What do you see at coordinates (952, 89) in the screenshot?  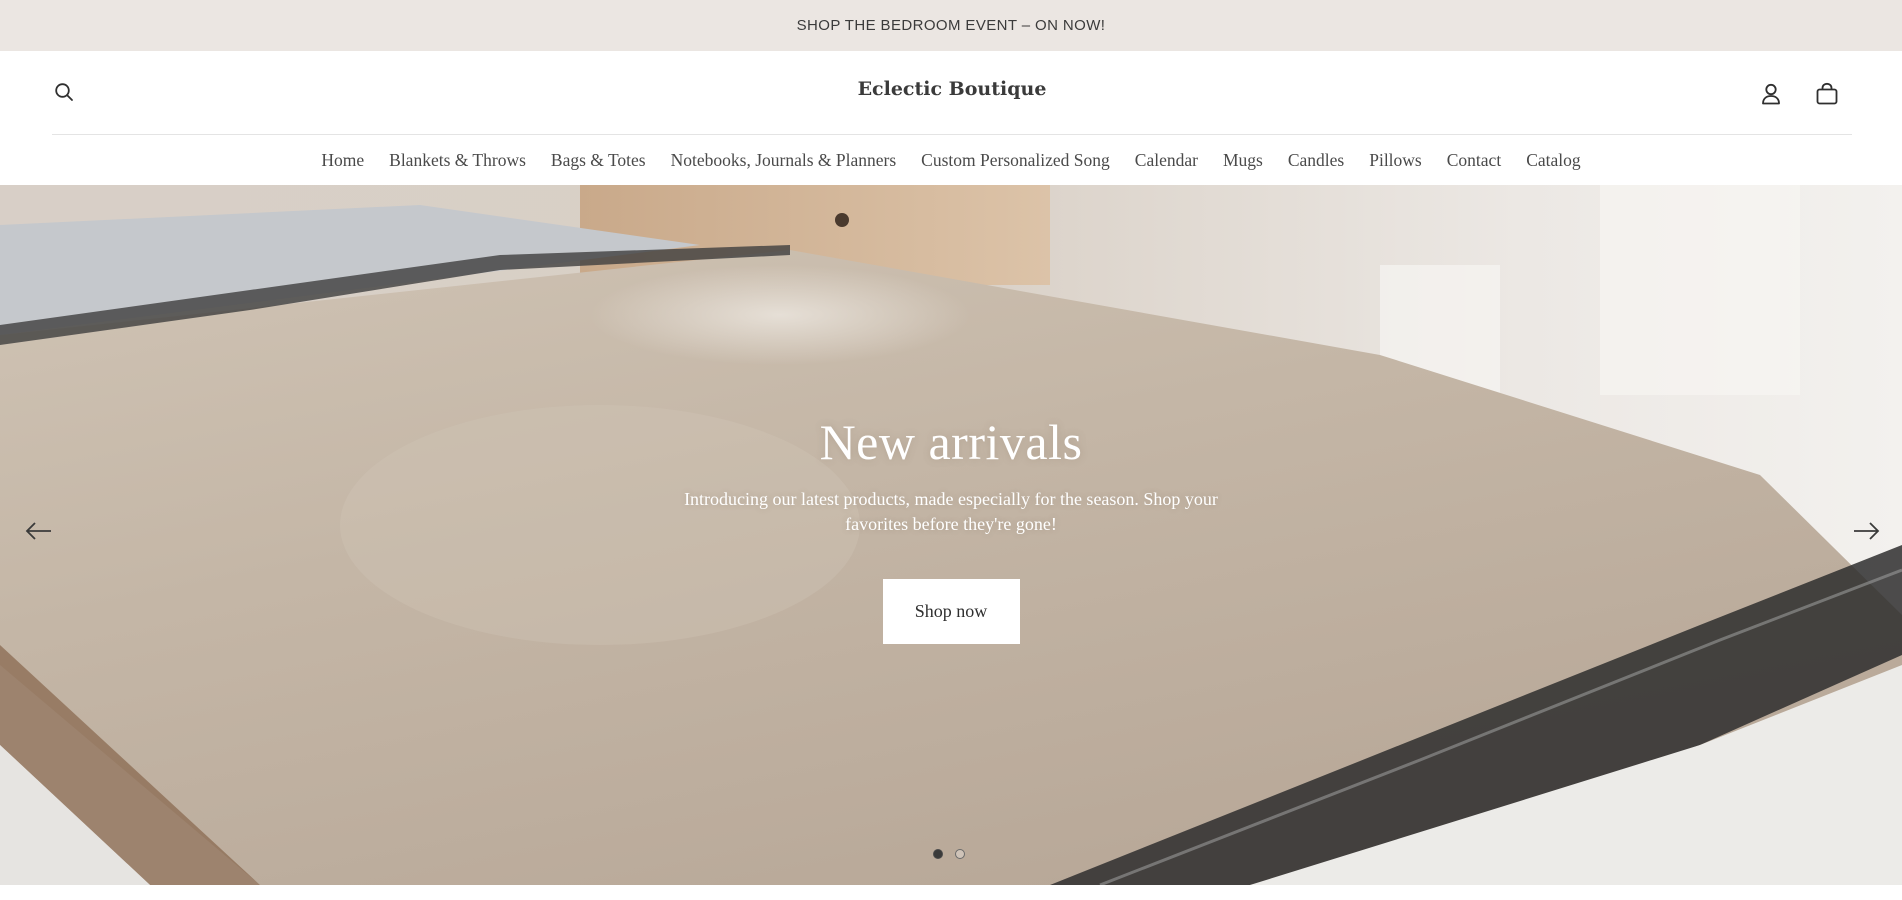 I see `brand-logo: Eclectic Boutique` at bounding box center [952, 89].